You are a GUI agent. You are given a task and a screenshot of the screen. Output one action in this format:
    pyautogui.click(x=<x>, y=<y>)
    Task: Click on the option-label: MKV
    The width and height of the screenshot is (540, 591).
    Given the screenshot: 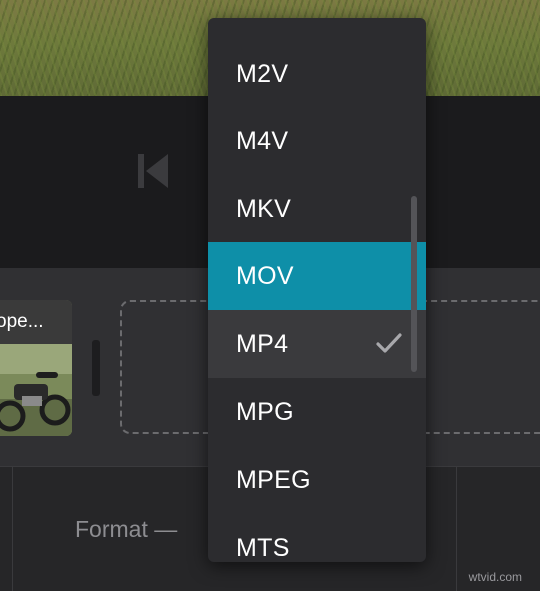 What is the action you would take?
    pyautogui.click(x=264, y=209)
    